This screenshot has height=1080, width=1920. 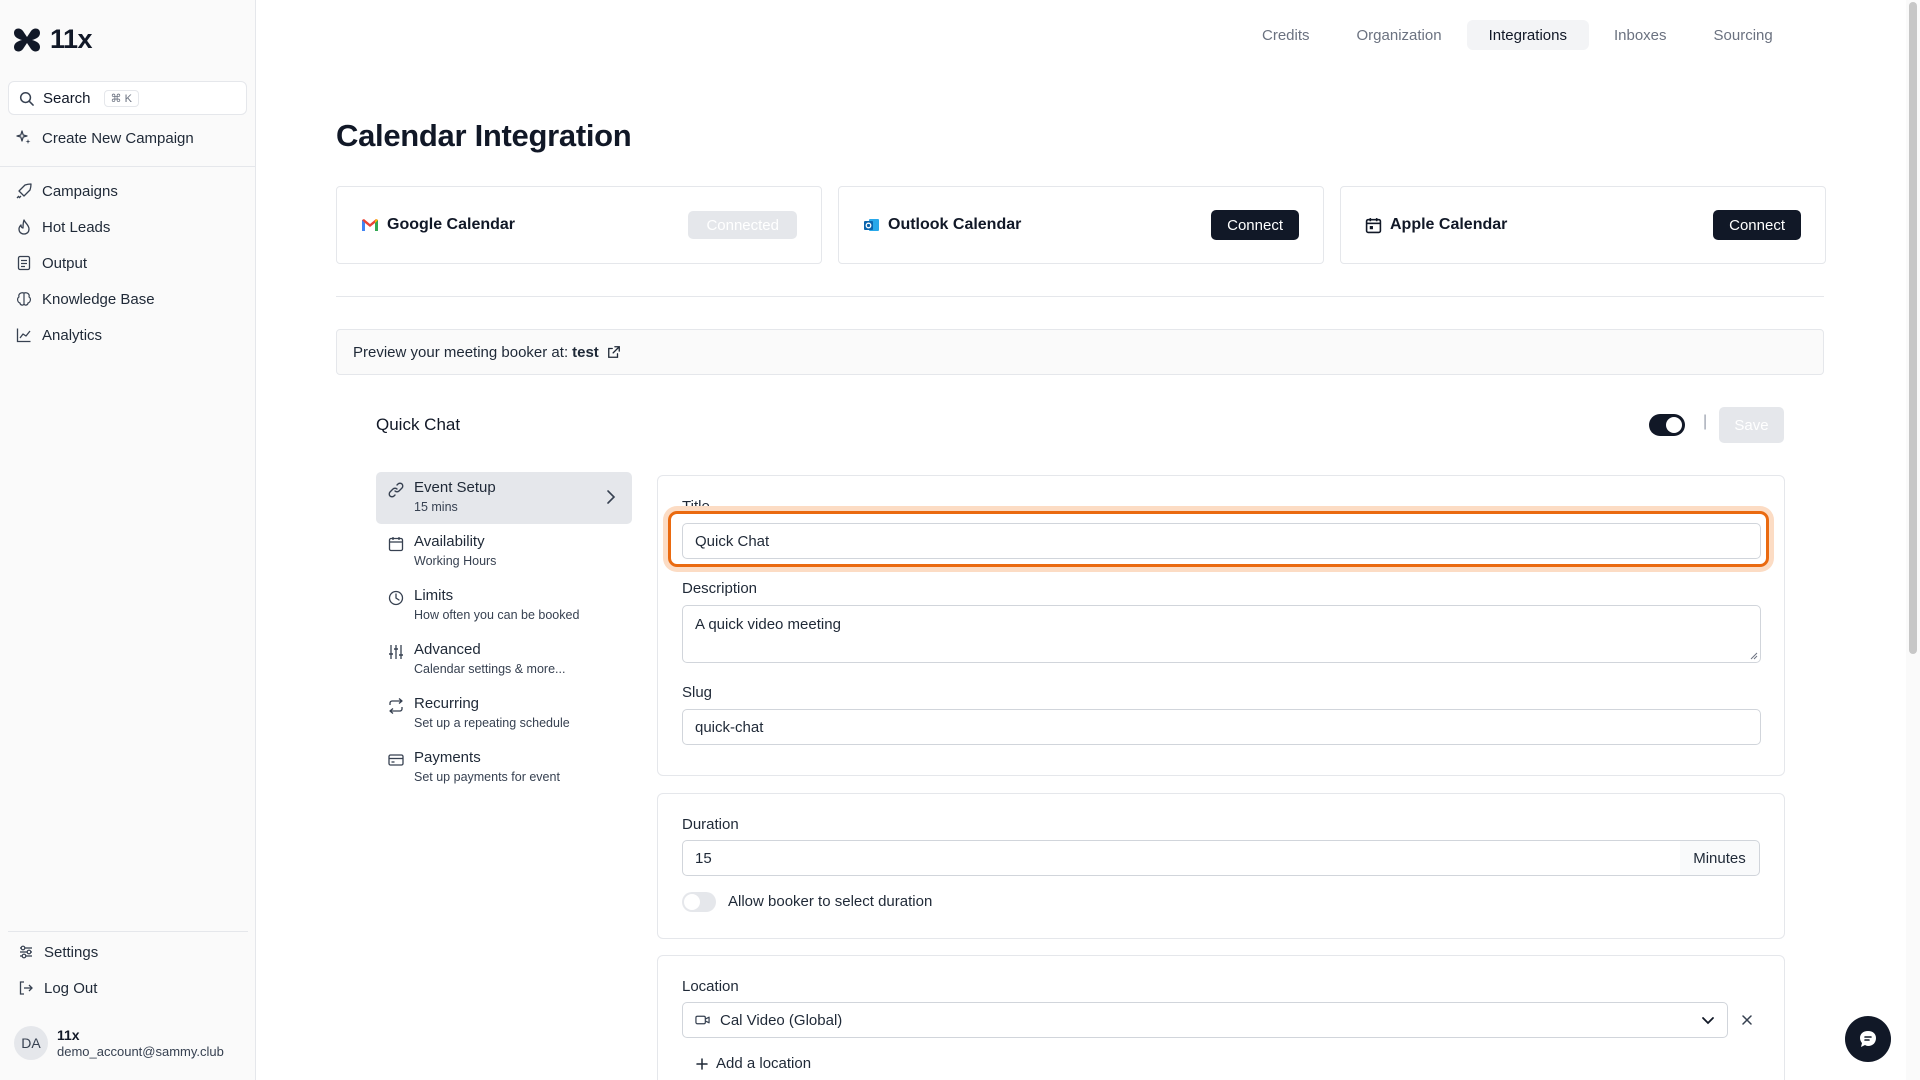 I want to click on app-logo: 11x, so click(x=52, y=39).